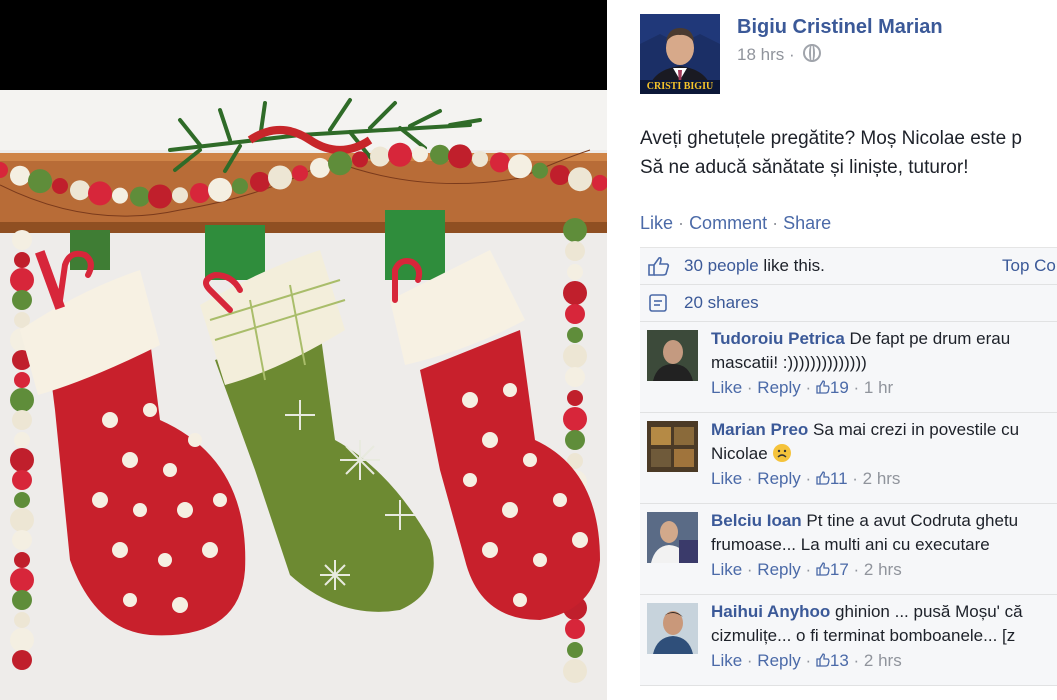  Describe the element at coordinates (832, 478) in the screenshot. I see `comment-likes: 11` at that location.